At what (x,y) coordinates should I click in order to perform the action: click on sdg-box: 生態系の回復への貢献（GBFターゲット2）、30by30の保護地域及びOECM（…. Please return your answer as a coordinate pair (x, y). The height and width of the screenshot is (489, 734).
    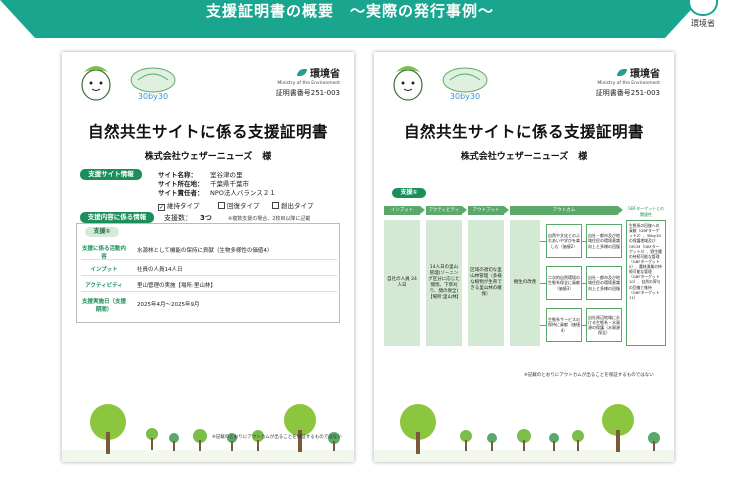
    Looking at the image, I should click on (646, 283).